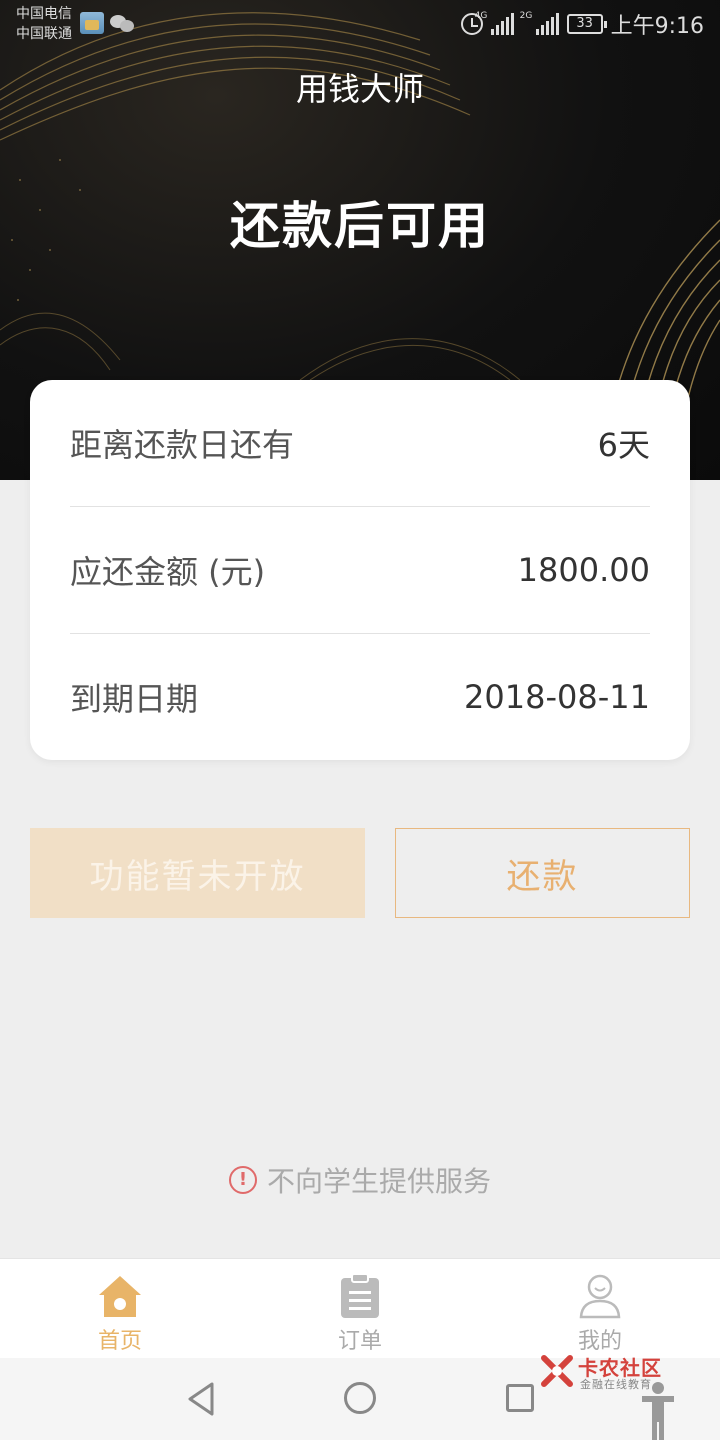  What do you see at coordinates (359, 89) in the screenshot?
I see `app-title: 用钱大师` at bounding box center [359, 89].